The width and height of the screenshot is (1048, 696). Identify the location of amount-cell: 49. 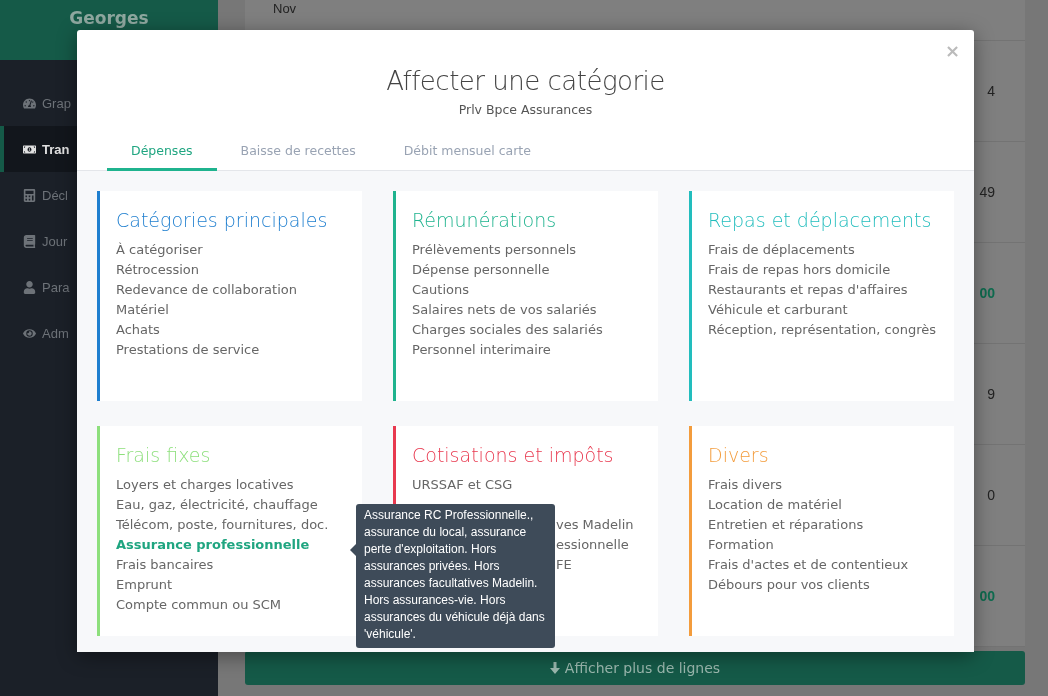
(987, 192).